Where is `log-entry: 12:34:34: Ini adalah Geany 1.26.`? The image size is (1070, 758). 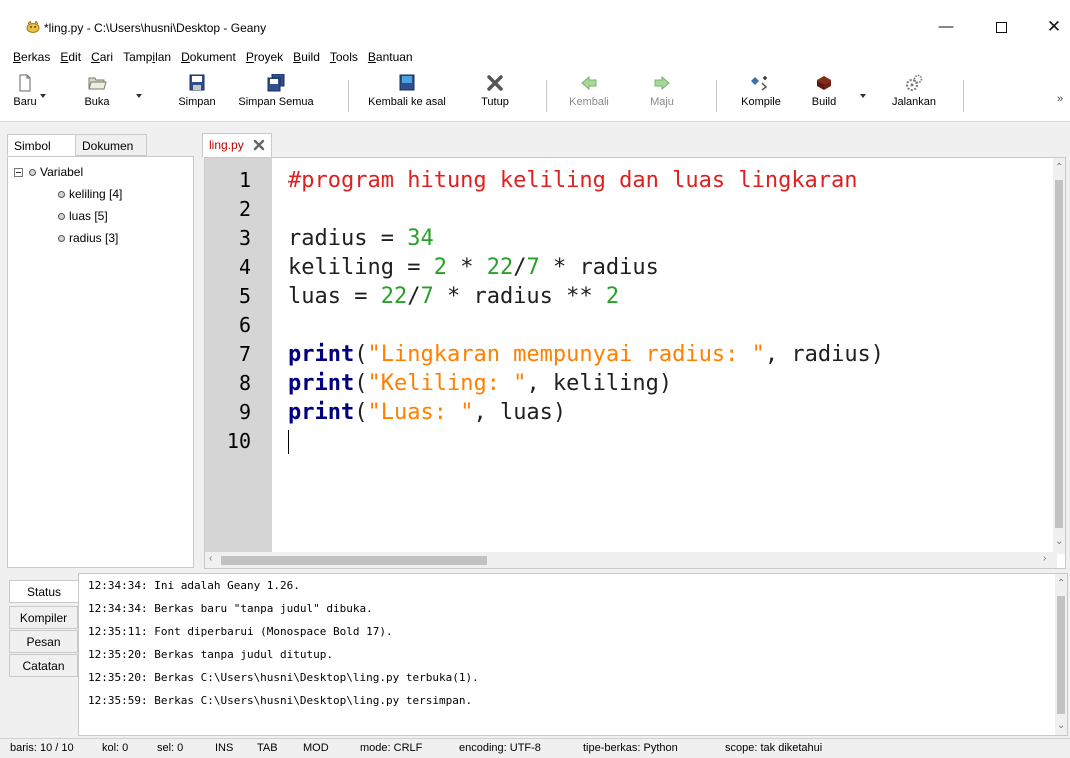 log-entry: 12:34:34: Ini adalah Geany 1.26. is located at coordinates (194, 585).